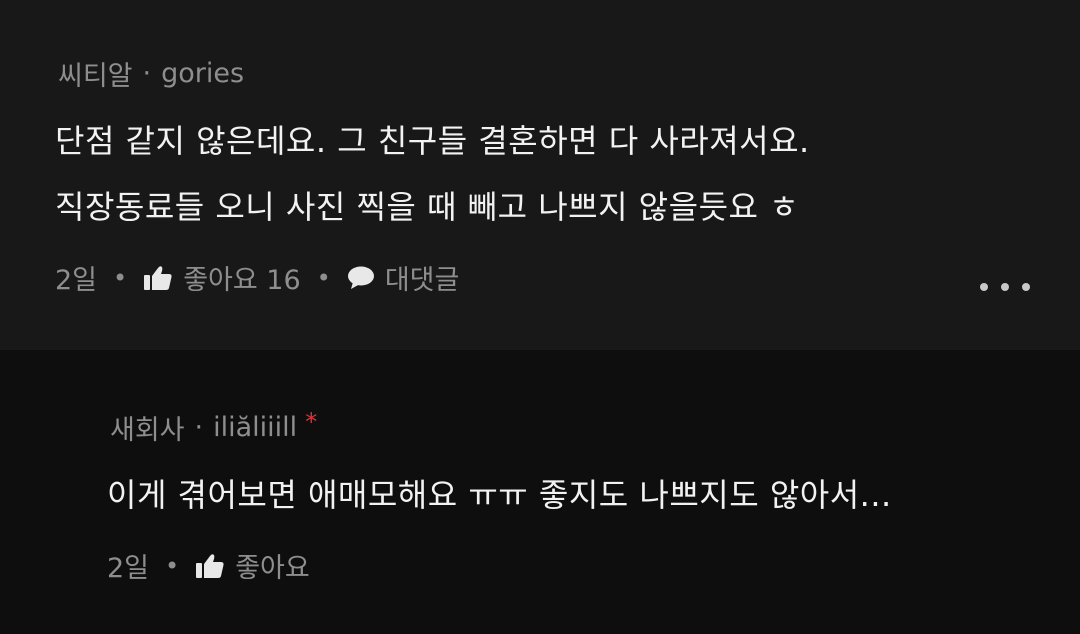 This screenshot has width=1080, height=634. What do you see at coordinates (311, 421) in the screenshot?
I see `author-marker: *` at bounding box center [311, 421].